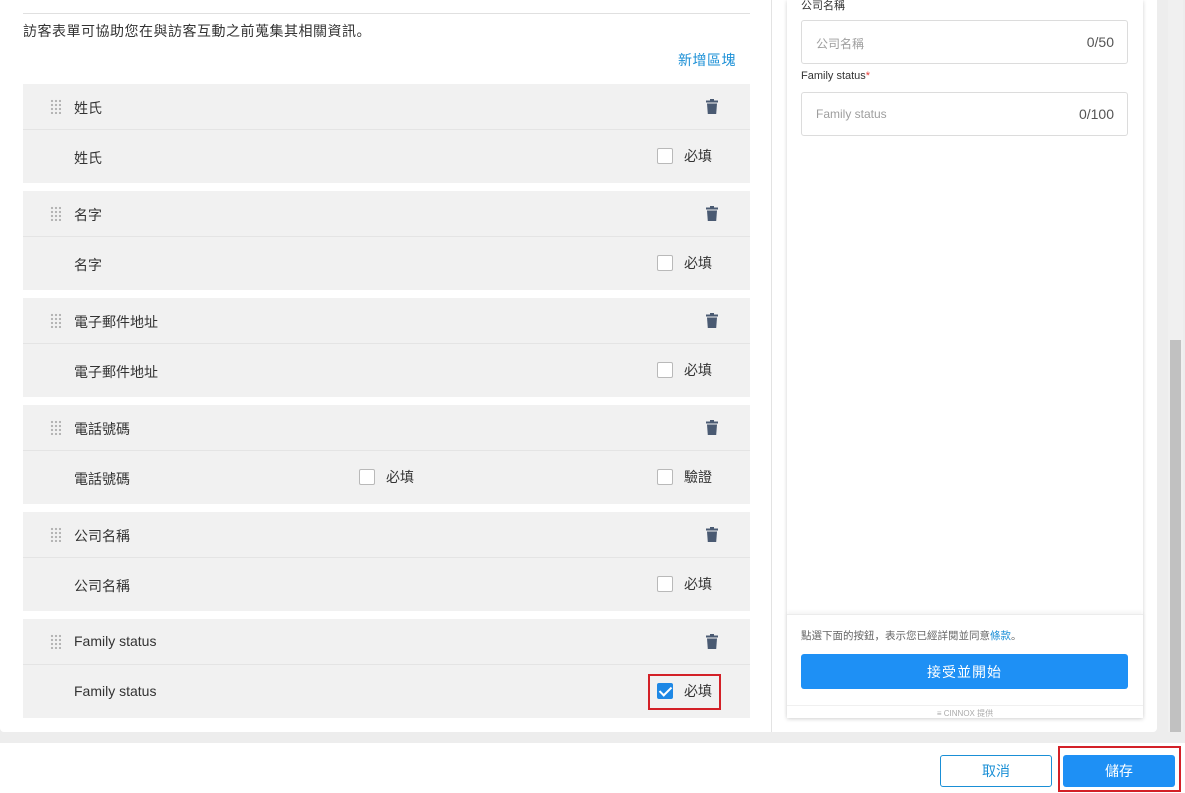 Image resolution: width=1185 pixels, height=793 pixels. Describe the element at coordinates (851, 114) in the screenshot. I see `family-status-placeholder: Family status` at that location.